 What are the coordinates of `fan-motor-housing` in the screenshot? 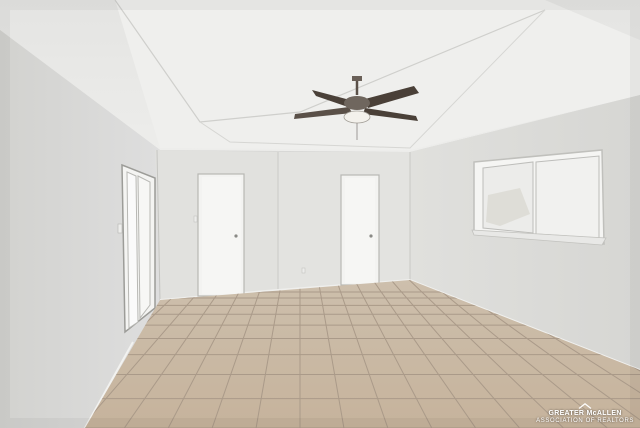 It's located at (357, 103).